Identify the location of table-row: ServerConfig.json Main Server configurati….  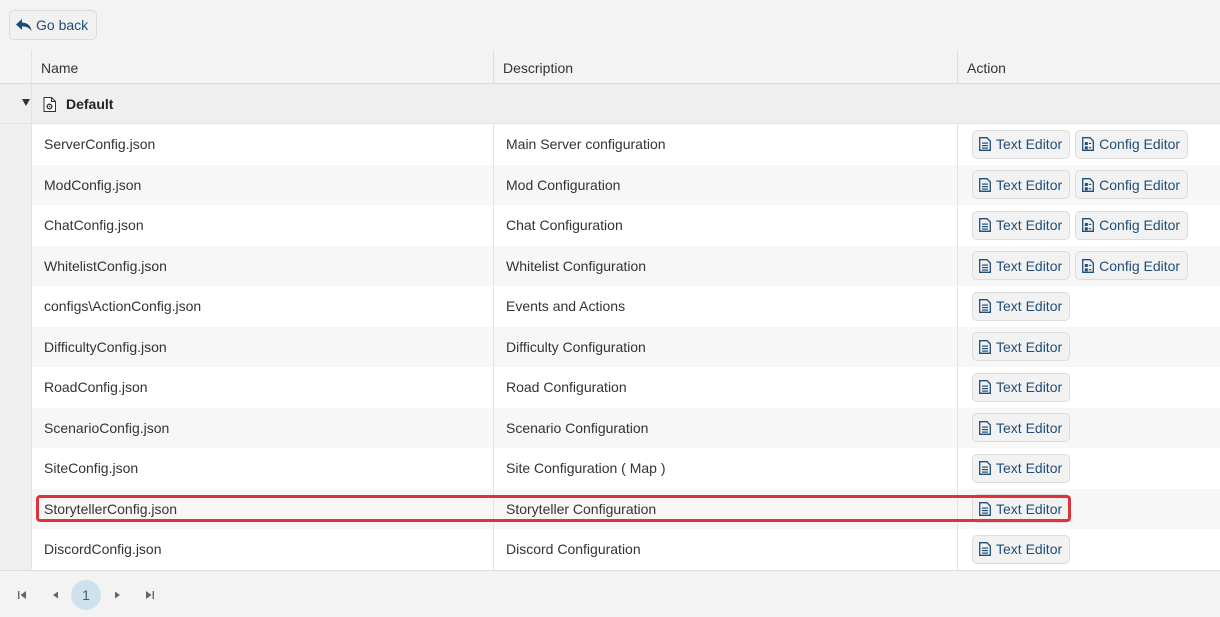
(610, 144).